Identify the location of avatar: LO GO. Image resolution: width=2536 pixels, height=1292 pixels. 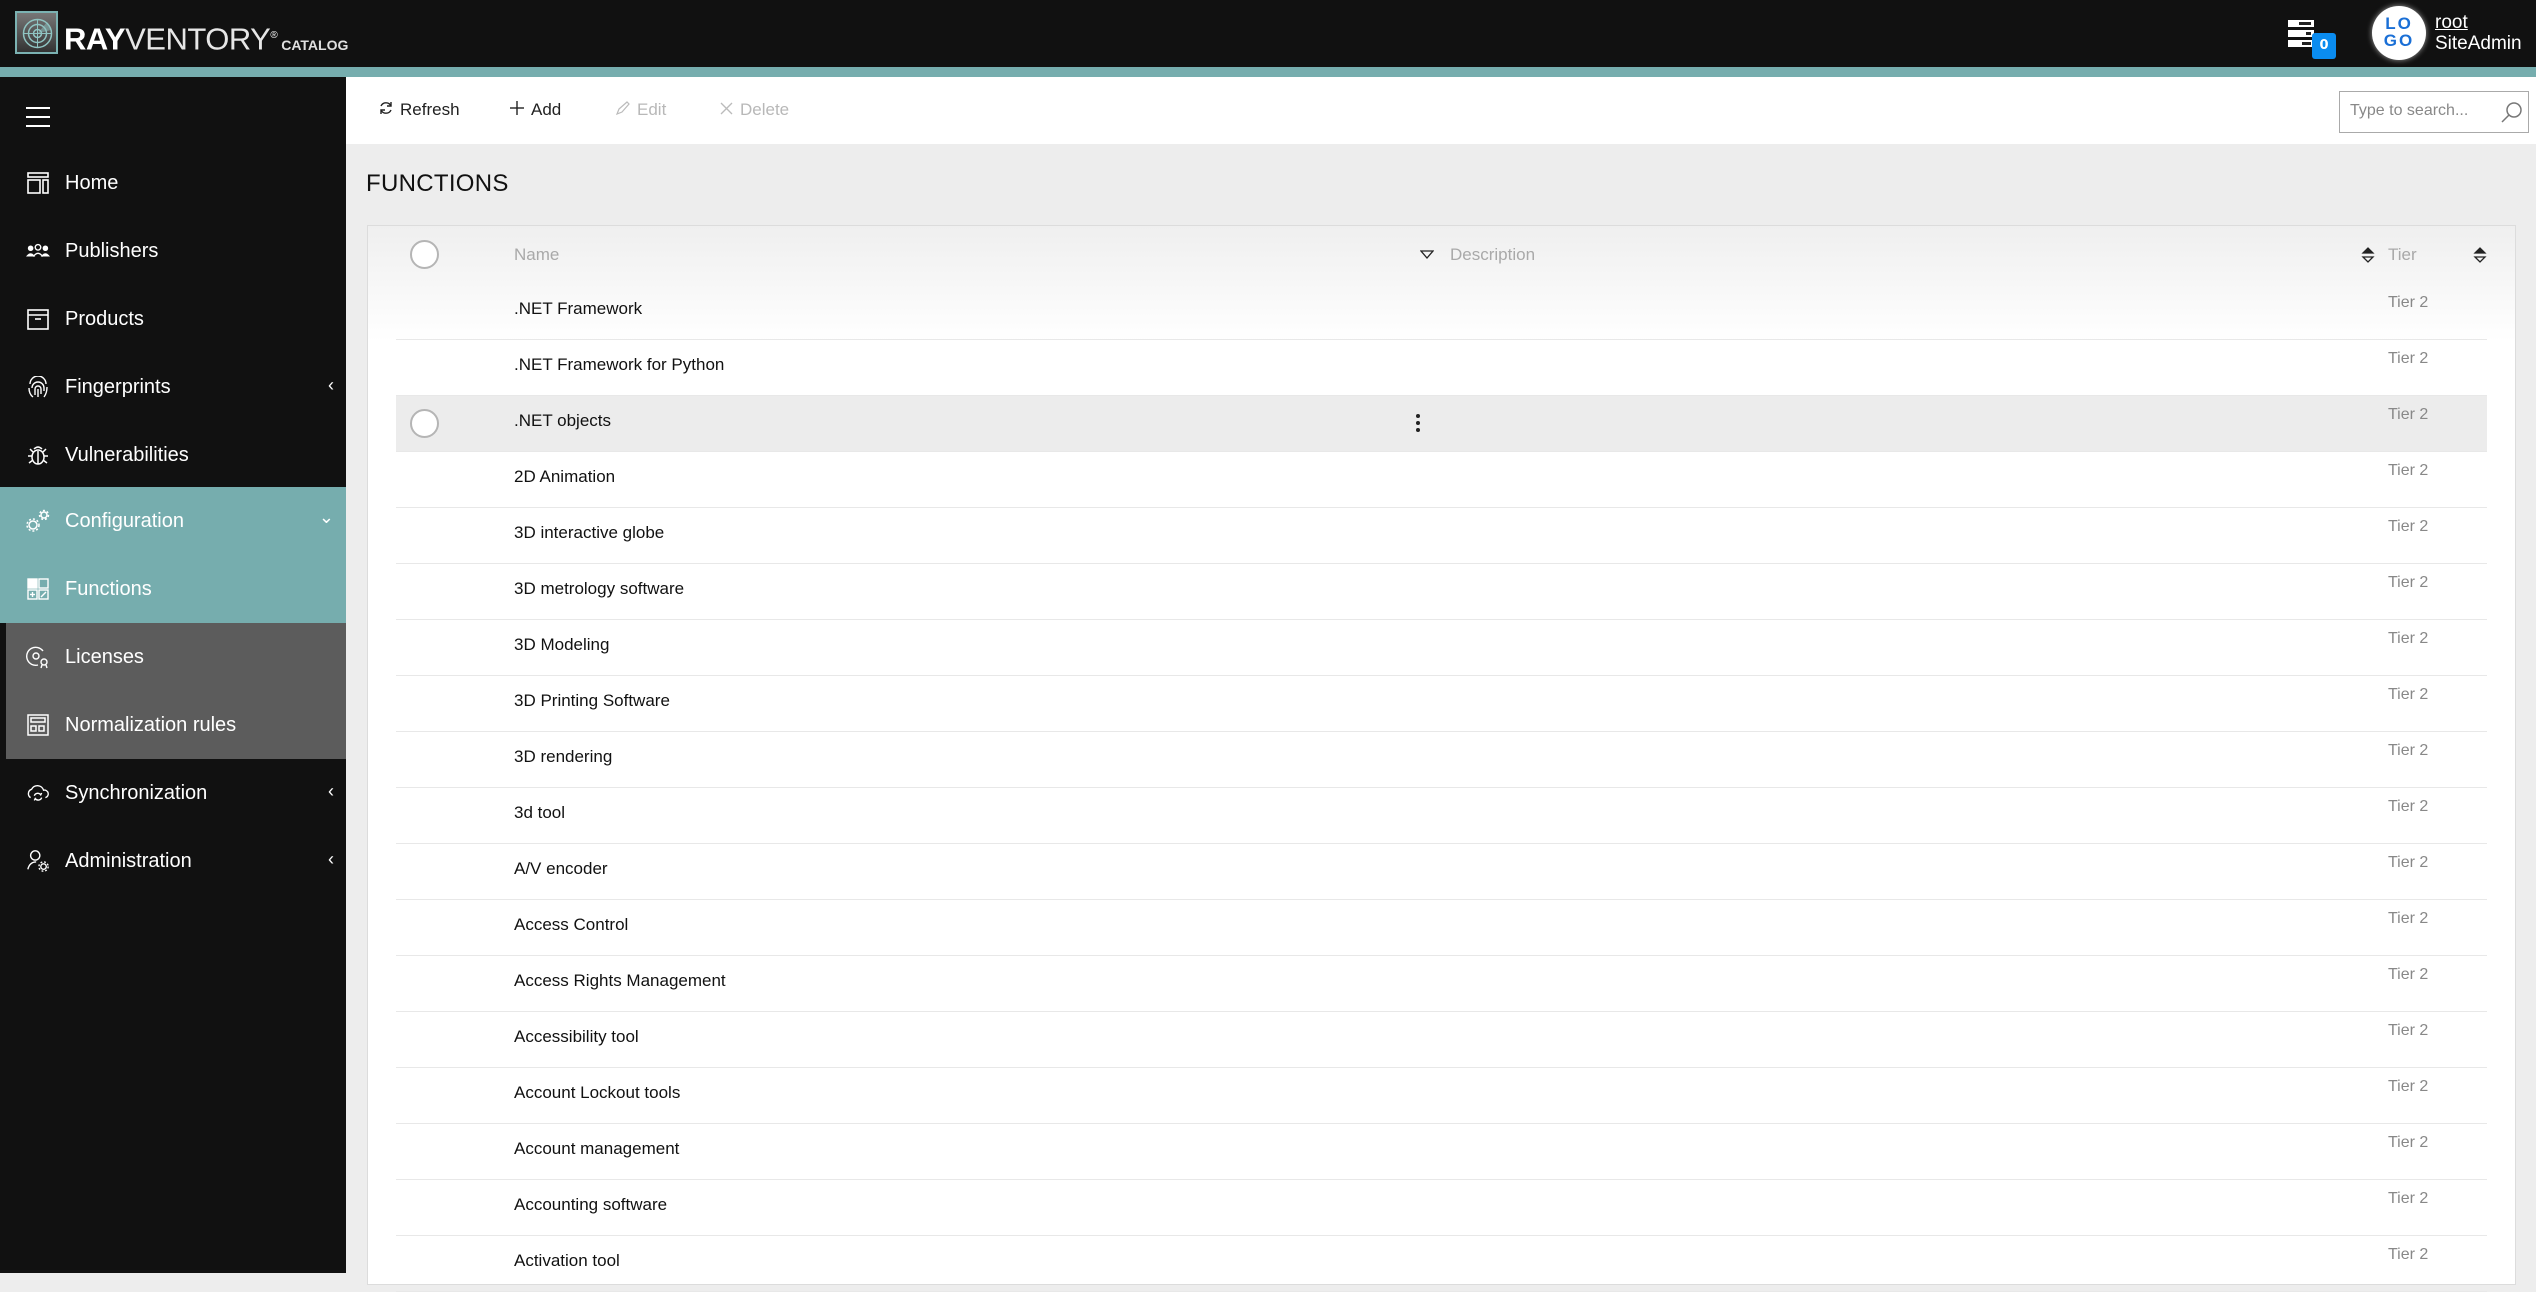
(2399, 33).